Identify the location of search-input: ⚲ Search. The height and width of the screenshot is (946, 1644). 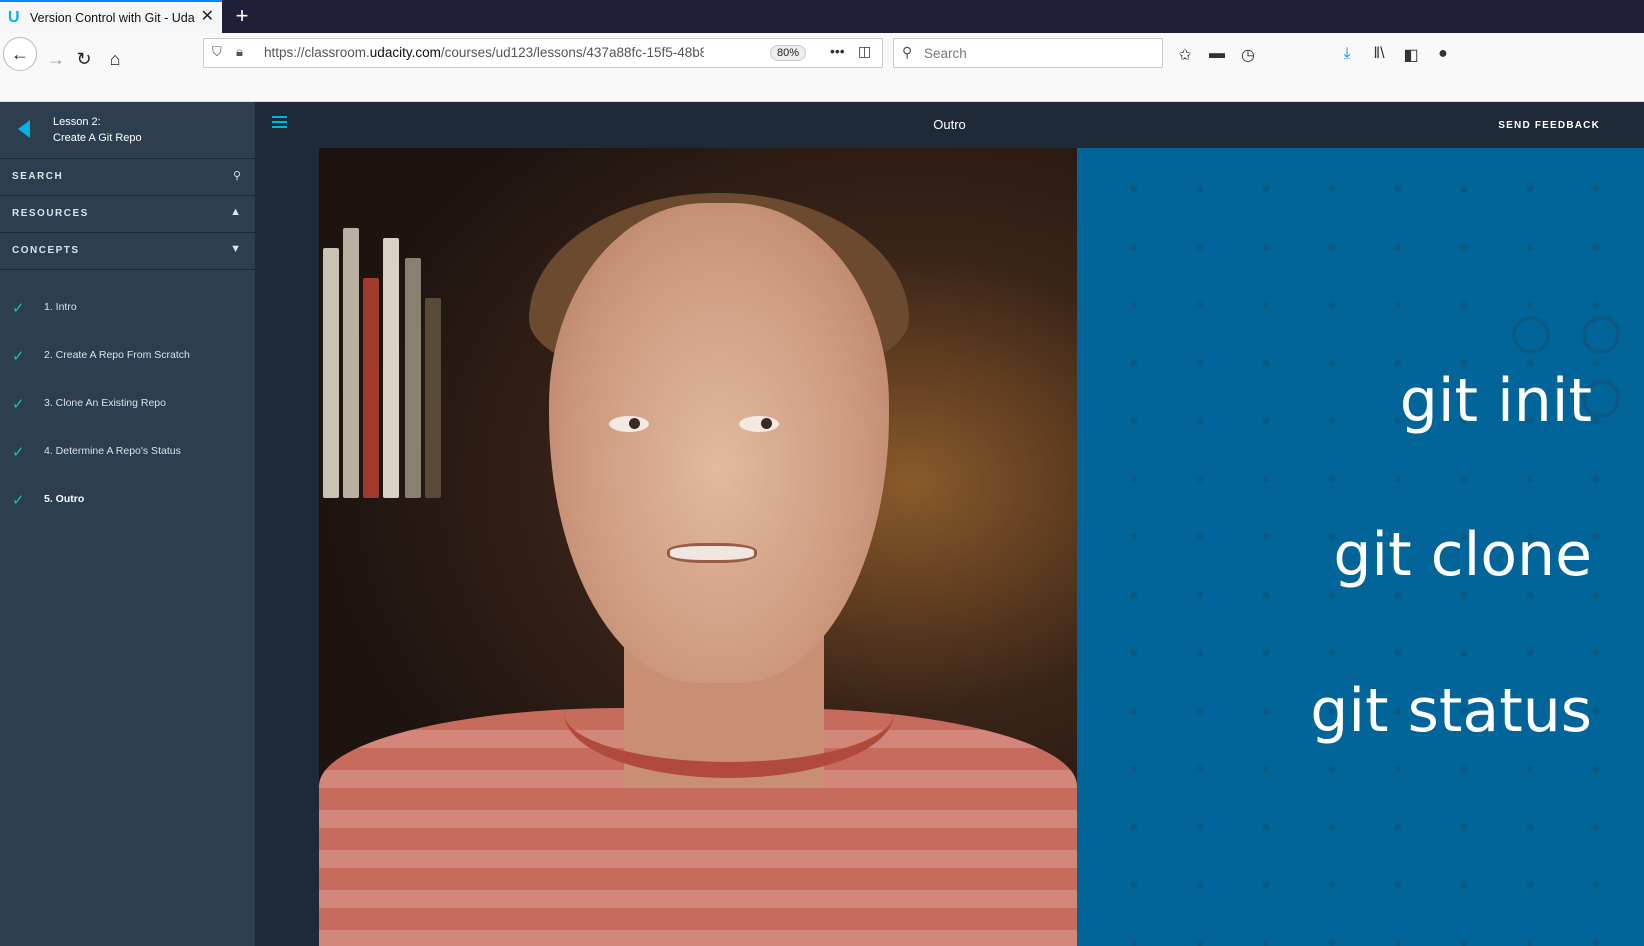
(1028, 53).